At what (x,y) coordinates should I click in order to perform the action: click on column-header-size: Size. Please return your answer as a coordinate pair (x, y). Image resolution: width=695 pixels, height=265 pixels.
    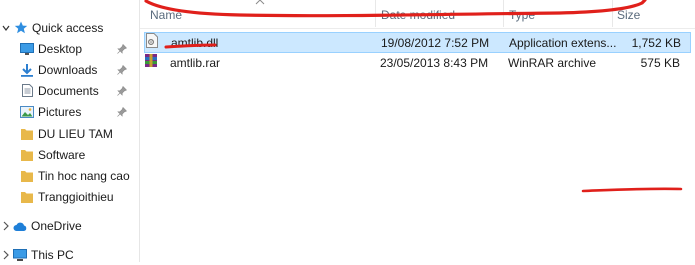
    Looking at the image, I should click on (628, 15).